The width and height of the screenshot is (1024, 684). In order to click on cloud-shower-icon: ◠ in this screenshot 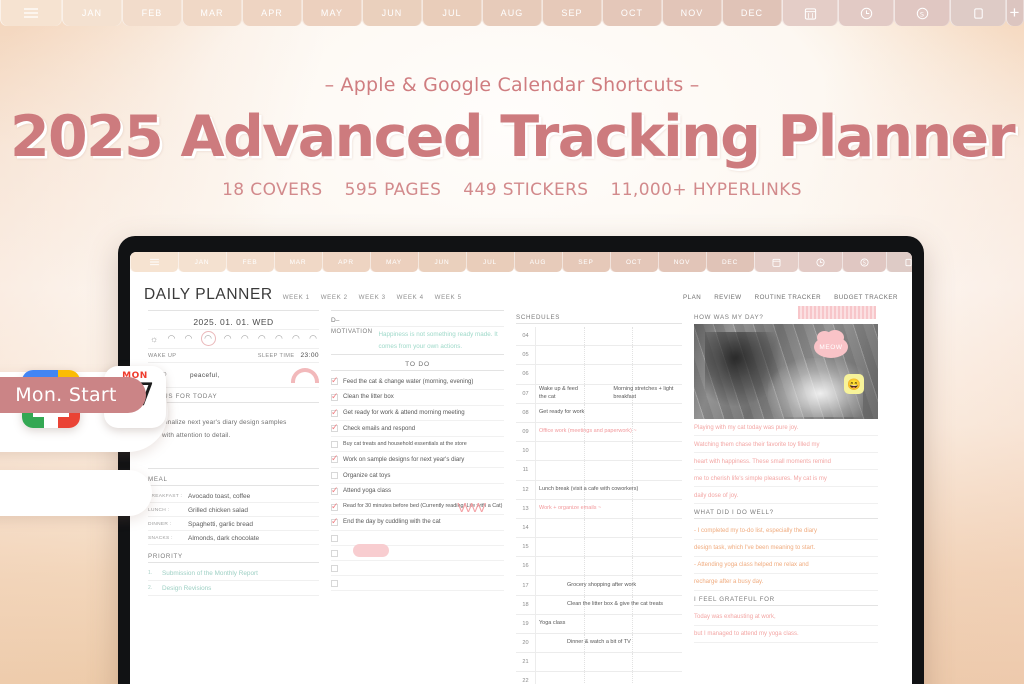, I will do `click(262, 338)`.